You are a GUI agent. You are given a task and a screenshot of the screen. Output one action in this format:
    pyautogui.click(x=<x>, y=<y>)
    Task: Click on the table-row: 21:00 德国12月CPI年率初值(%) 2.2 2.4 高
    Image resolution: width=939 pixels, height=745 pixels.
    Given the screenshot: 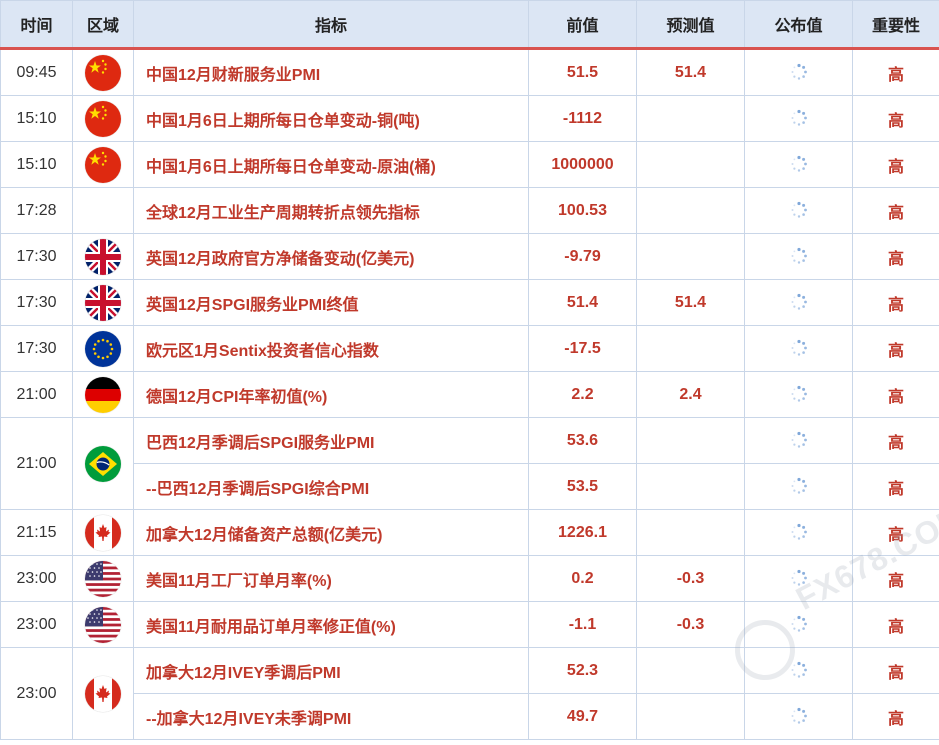 What is the action you would take?
    pyautogui.click(x=469, y=394)
    